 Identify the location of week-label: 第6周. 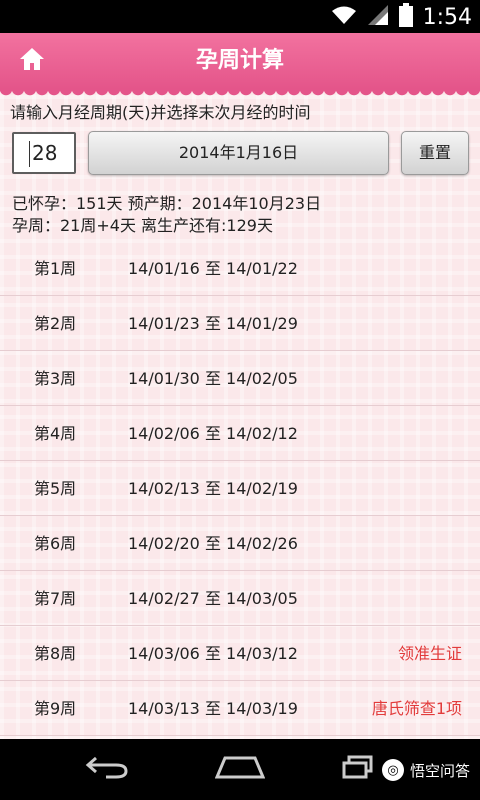
(55, 543).